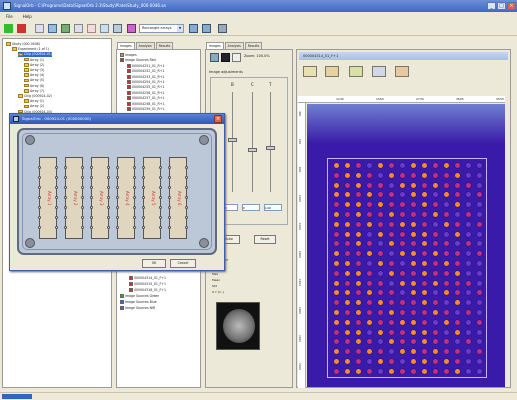 The height and width of the screenshot is (400, 517). Describe the element at coordinates (48, 198) in the screenshot. I see `chip-array: Array 1` at that location.